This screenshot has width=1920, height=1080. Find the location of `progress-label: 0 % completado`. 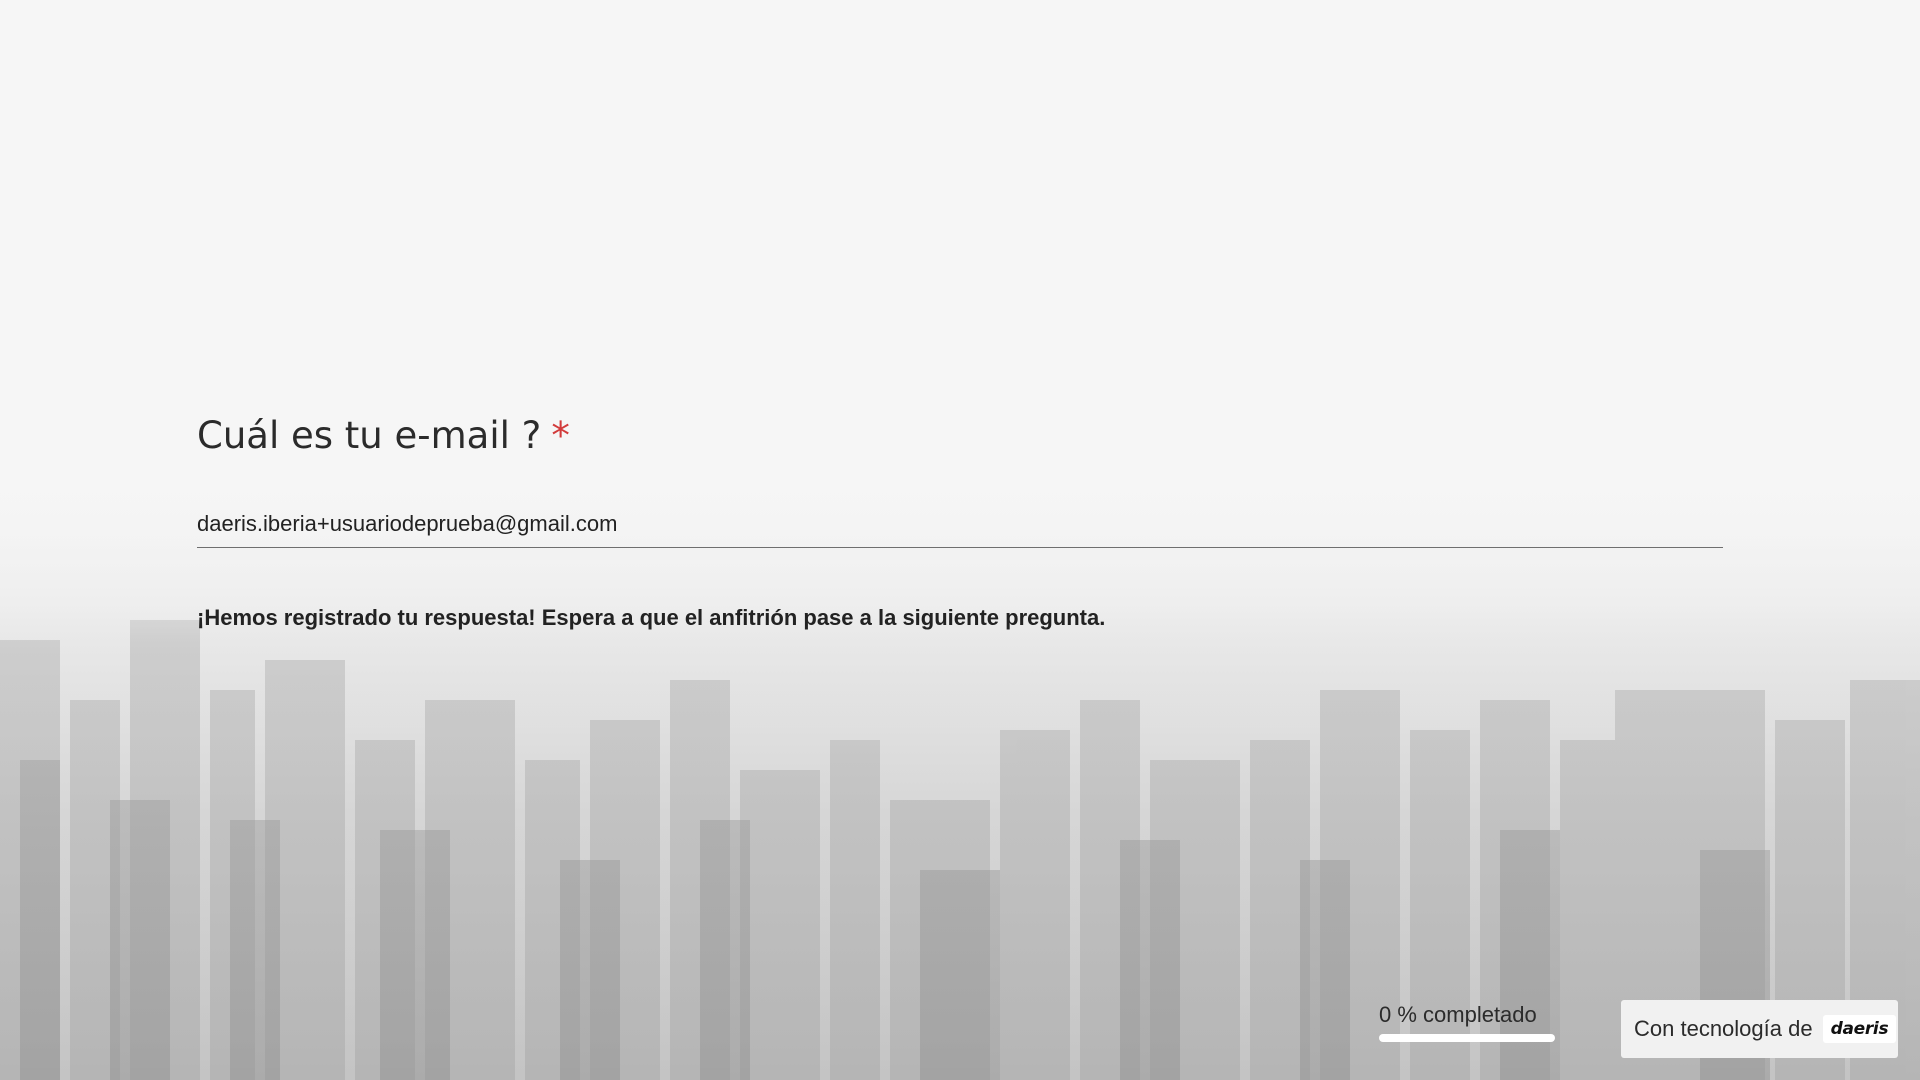

progress-label: 0 % completado is located at coordinates (1458, 1014).